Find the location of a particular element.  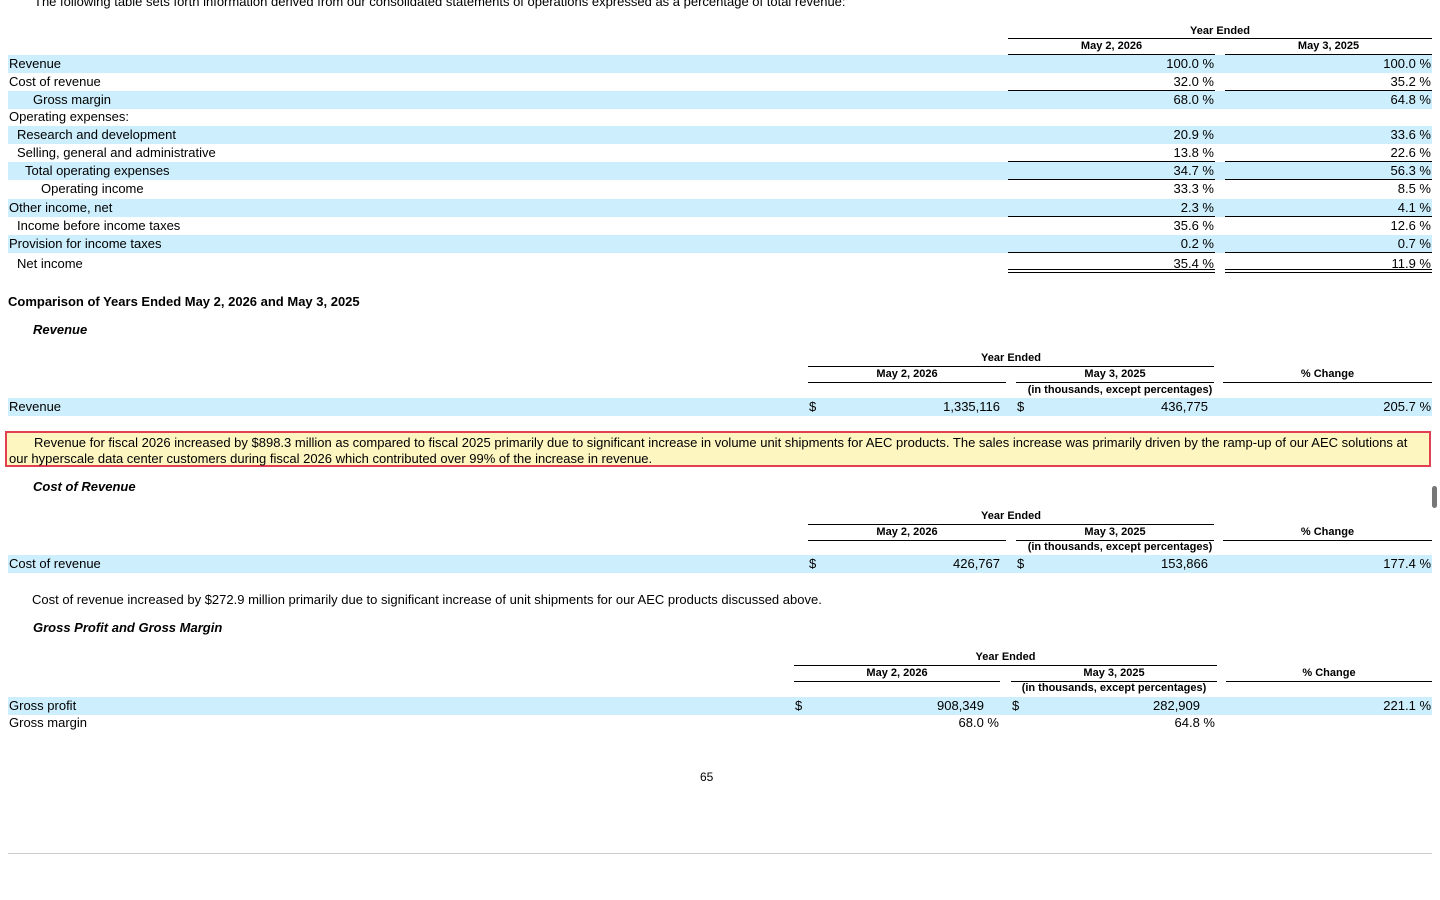

row-value-2026: 20.9 % is located at coordinates (1193, 134).